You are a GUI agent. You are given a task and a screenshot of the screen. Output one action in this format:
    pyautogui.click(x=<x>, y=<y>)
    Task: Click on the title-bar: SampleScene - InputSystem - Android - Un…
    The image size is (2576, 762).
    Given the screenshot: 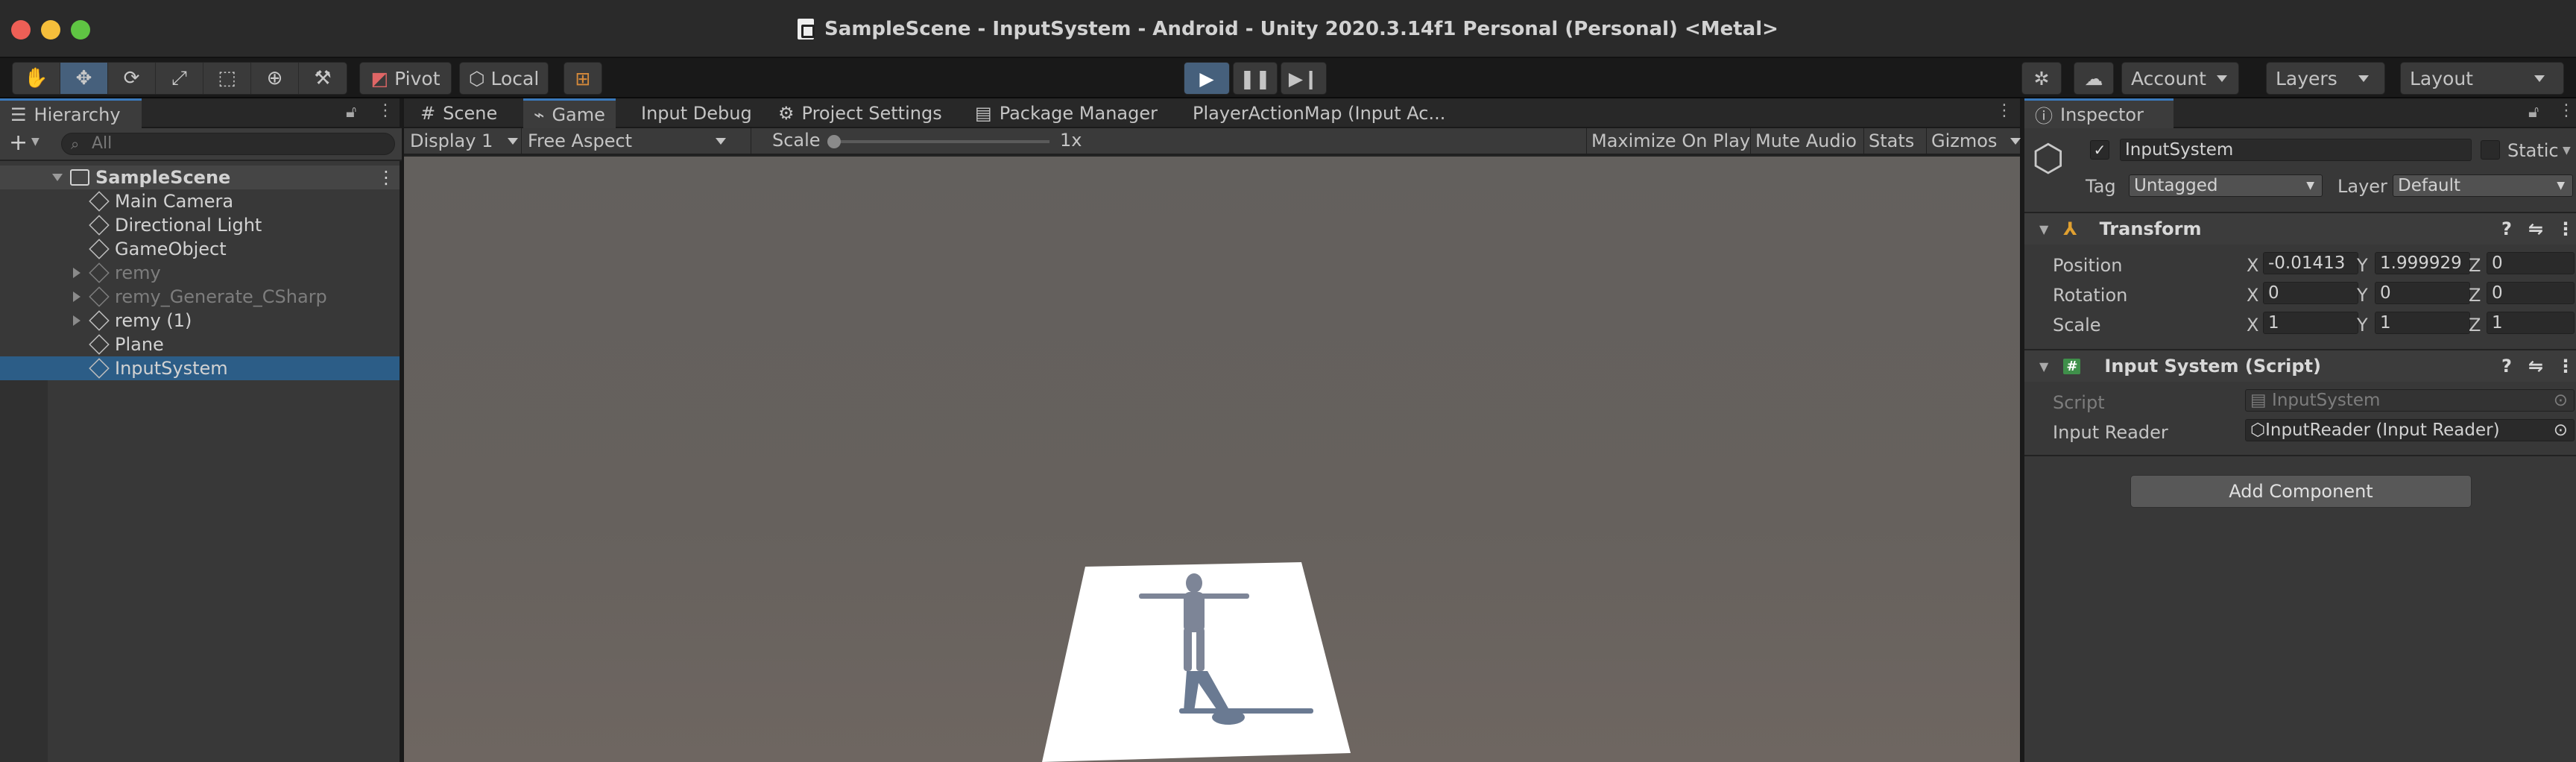 What is the action you would take?
    pyautogui.click(x=1288, y=29)
    